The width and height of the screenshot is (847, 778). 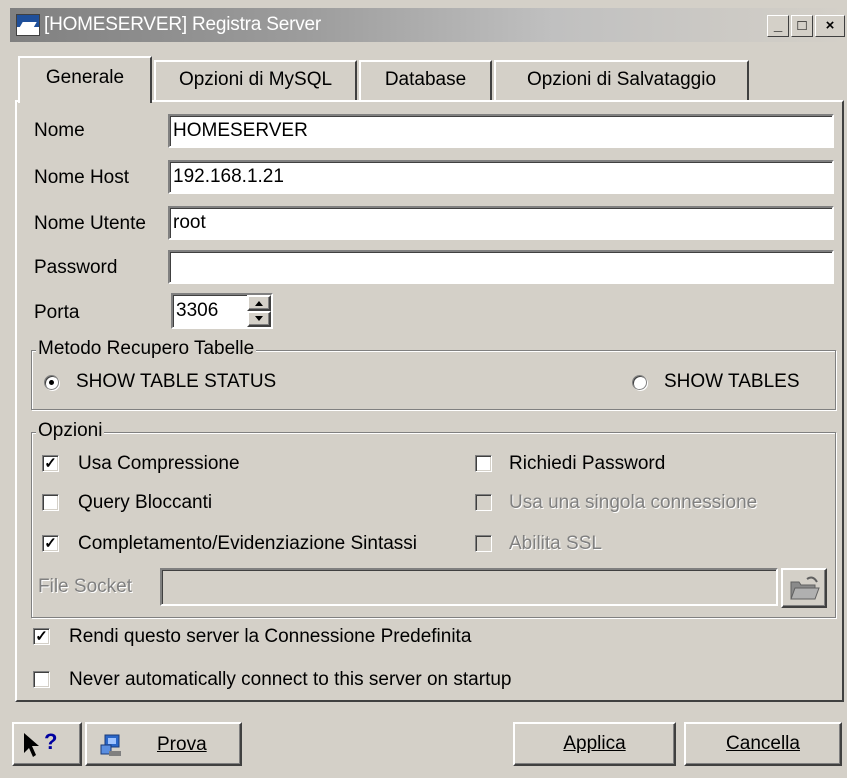 I want to click on arrow-up-icon, so click(x=259, y=303).